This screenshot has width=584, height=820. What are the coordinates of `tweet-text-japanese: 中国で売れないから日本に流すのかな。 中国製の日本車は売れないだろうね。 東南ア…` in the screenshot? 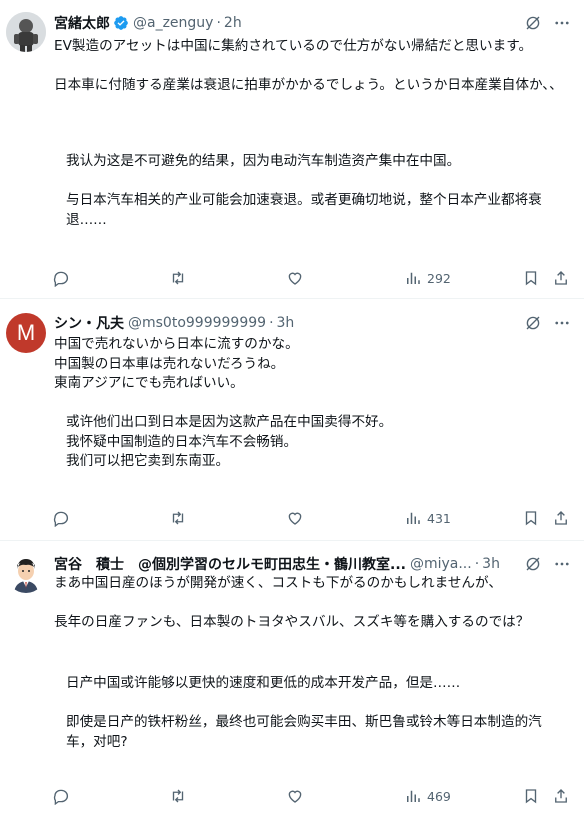 It's located at (176, 363).